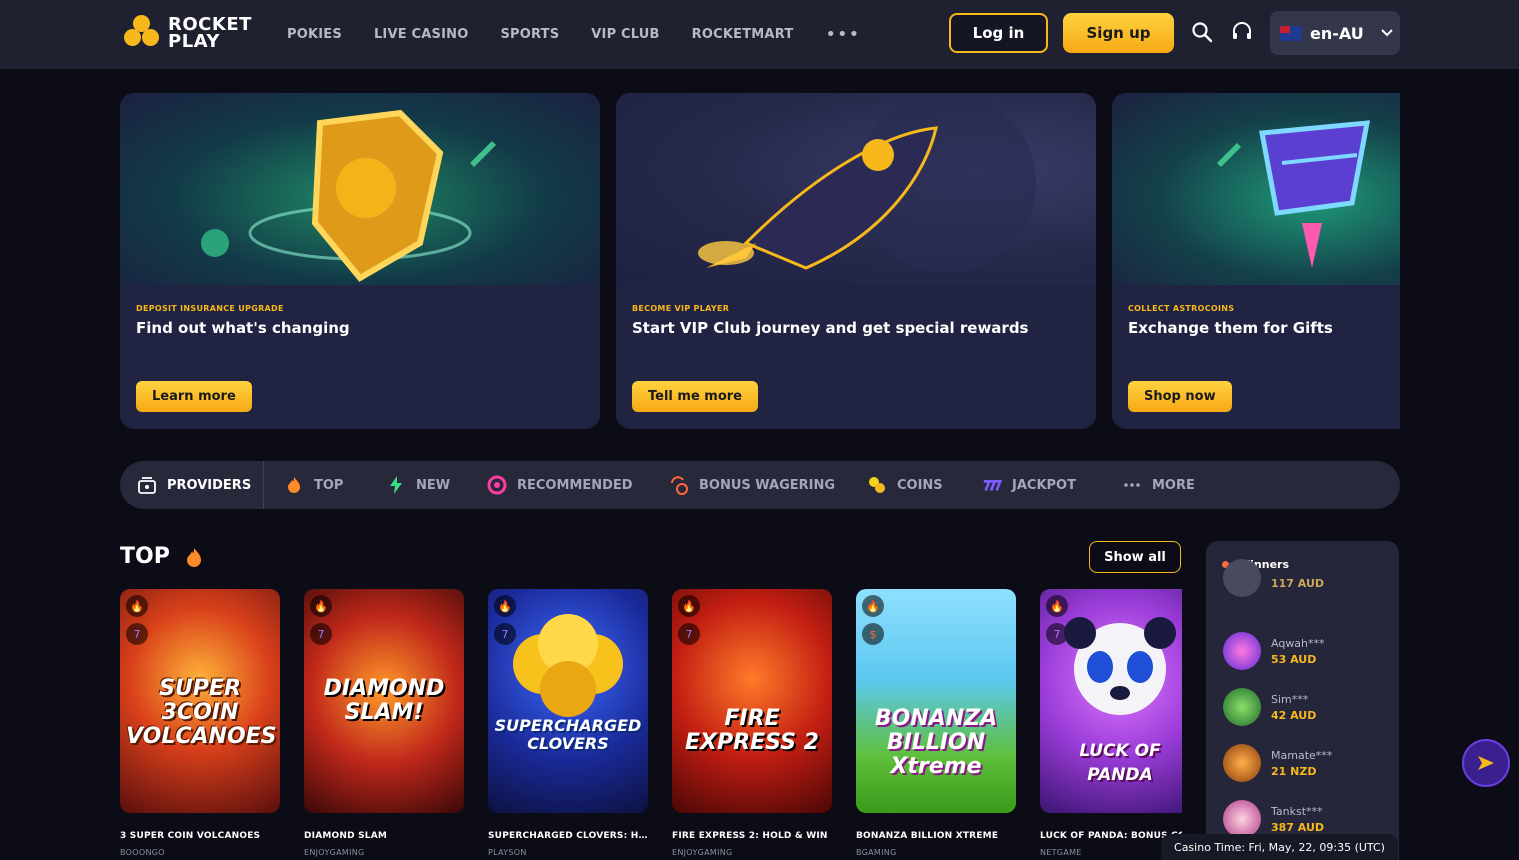 This screenshot has height=860, width=1519. Describe the element at coordinates (856, 189) in the screenshot. I see `rocket-illustration` at that location.